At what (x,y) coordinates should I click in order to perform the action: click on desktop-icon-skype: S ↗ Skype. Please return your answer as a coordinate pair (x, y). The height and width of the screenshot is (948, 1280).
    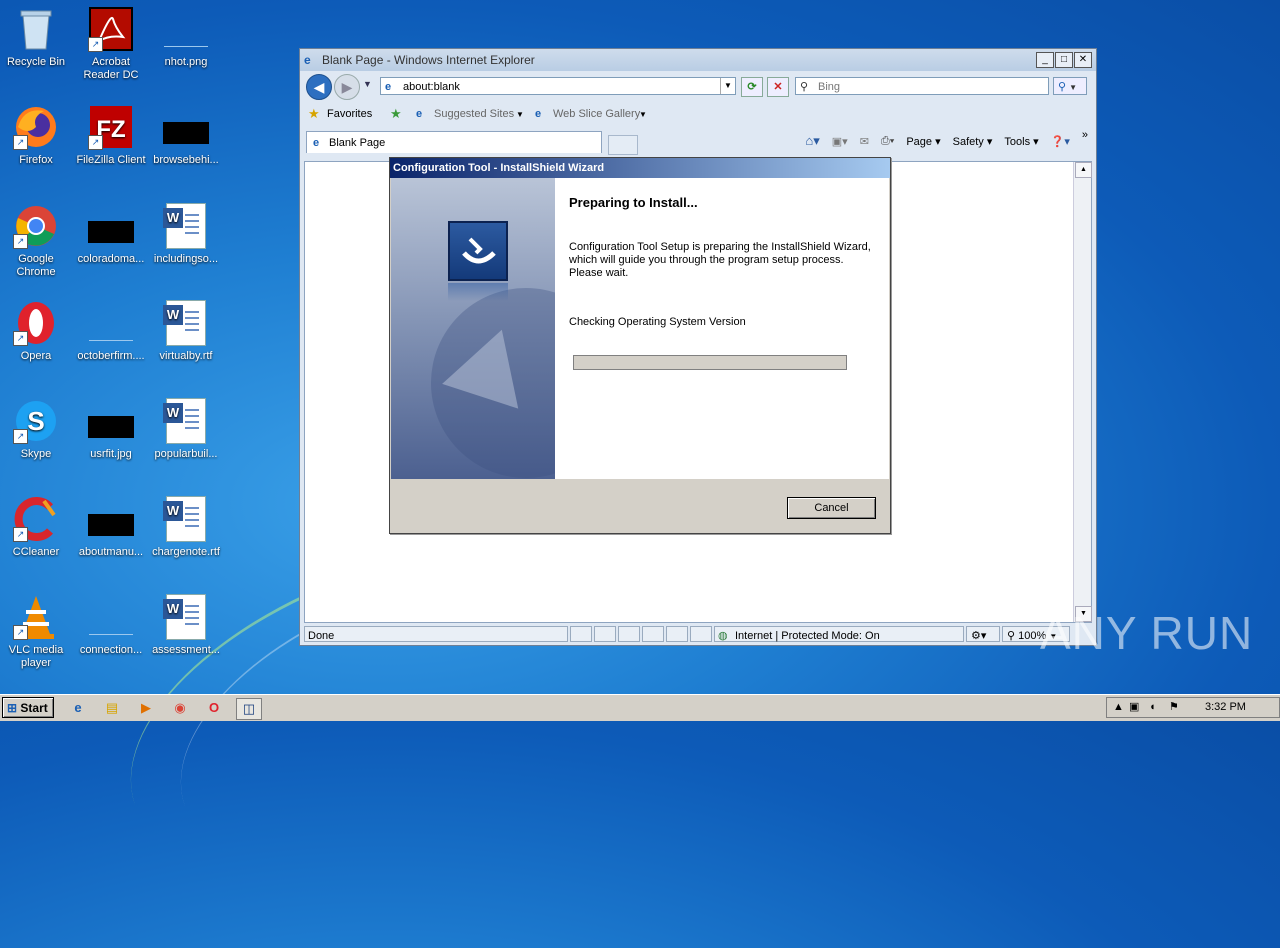
    Looking at the image, I should click on (37, 429).